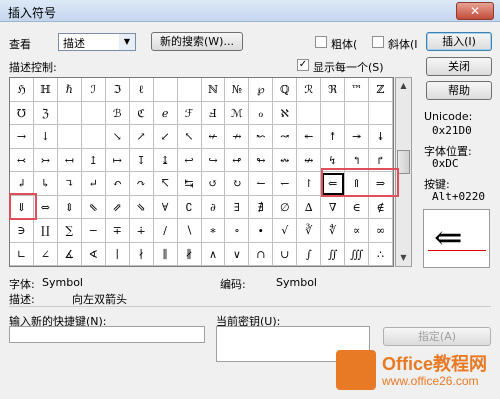  What do you see at coordinates (189, 184) in the screenshot?
I see `symbol-cell: ↹` at bounding box center [189, 184].